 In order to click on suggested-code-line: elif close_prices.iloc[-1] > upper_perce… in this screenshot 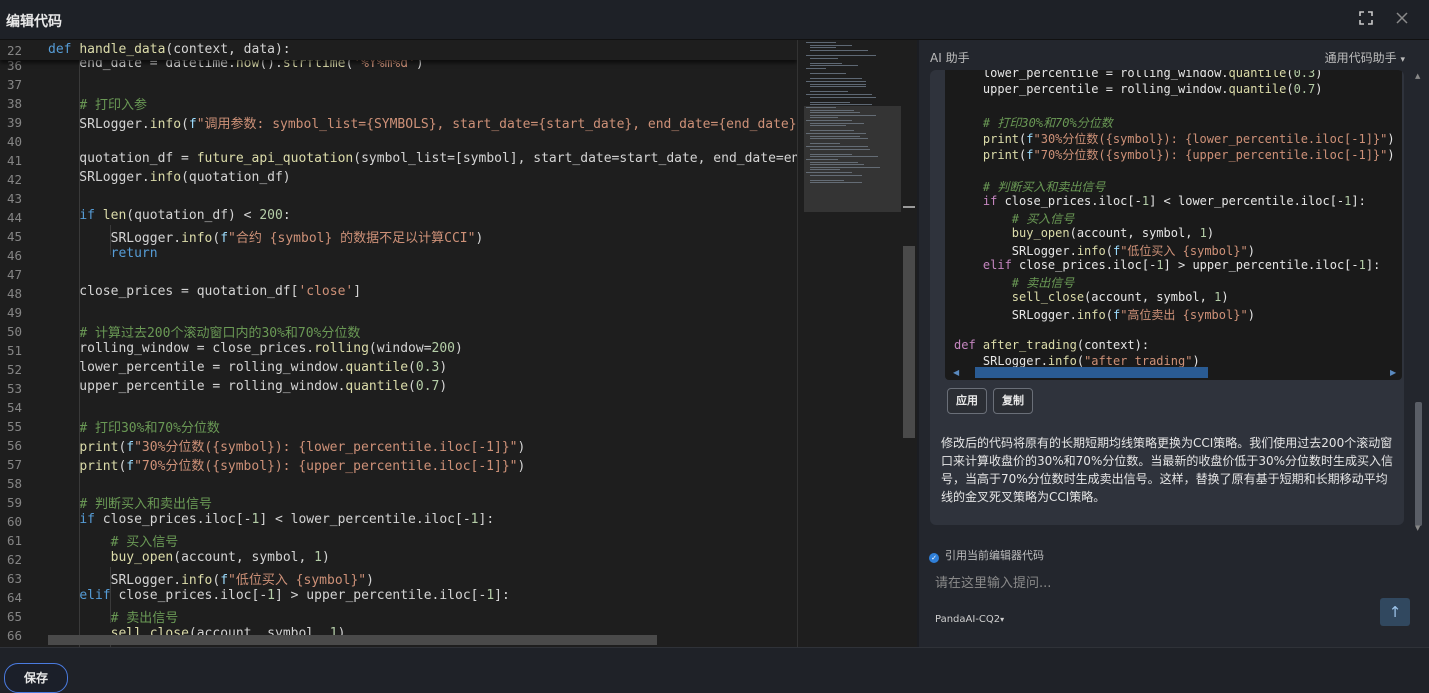, I will do `click(1181, 265)`.